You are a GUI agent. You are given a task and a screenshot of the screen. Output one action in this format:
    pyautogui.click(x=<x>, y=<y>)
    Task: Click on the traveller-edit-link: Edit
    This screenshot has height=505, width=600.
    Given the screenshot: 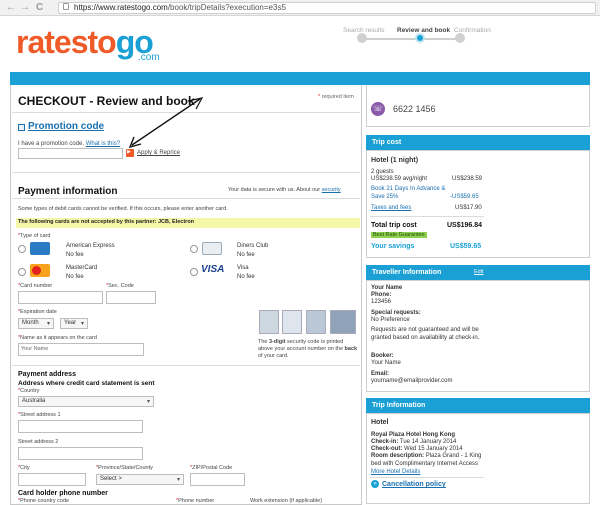 What is the action you would take?
    pyautogui.click(x=478, y=272)
    